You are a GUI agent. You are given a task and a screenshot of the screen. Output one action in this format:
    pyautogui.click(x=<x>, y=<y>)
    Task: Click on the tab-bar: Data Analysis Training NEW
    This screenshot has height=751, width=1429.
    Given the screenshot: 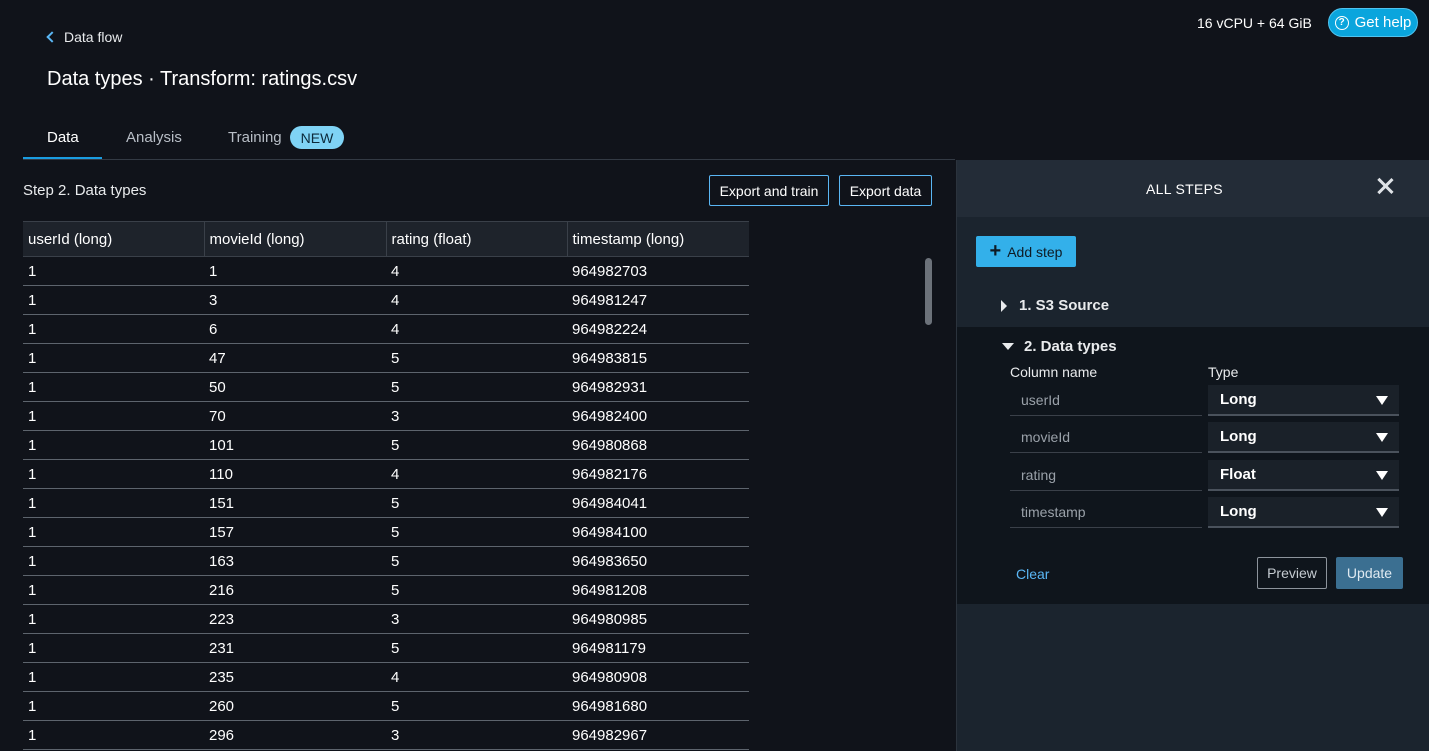 What is the action you would take?
    pyautogui.click(x=489, y=140)
    